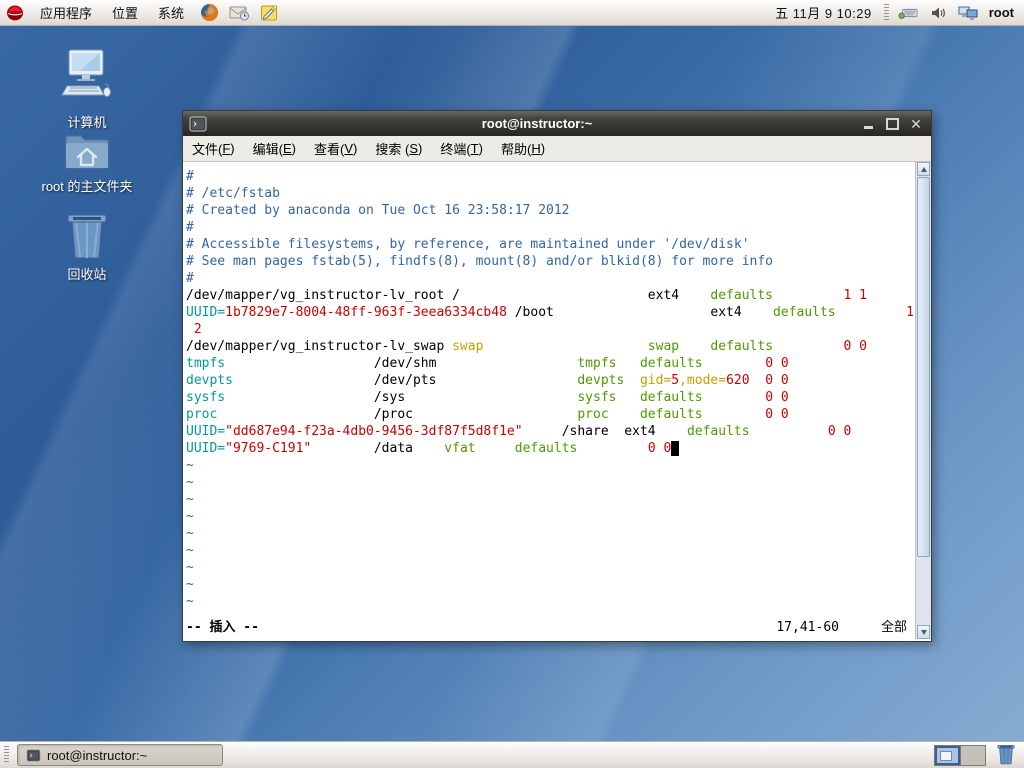 The image size is (1024, 768). Describe the element at coordinates (916, 124) in the screenshot. I see `close-button: ✕` at that location.